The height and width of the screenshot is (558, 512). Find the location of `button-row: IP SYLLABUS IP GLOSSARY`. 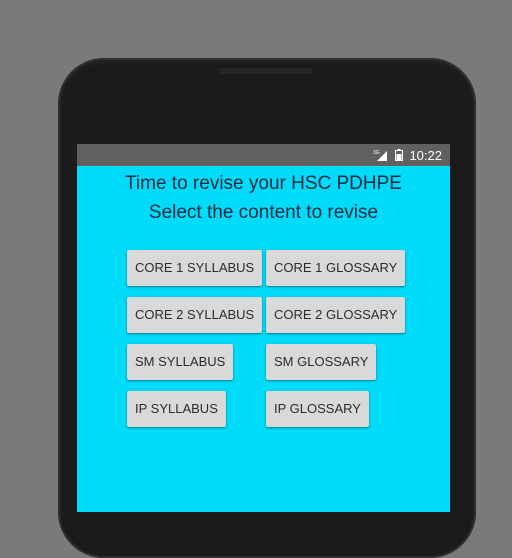

button-row: IP SYLLABUS IP GLOSSARY is located at coordinates (266, 409).